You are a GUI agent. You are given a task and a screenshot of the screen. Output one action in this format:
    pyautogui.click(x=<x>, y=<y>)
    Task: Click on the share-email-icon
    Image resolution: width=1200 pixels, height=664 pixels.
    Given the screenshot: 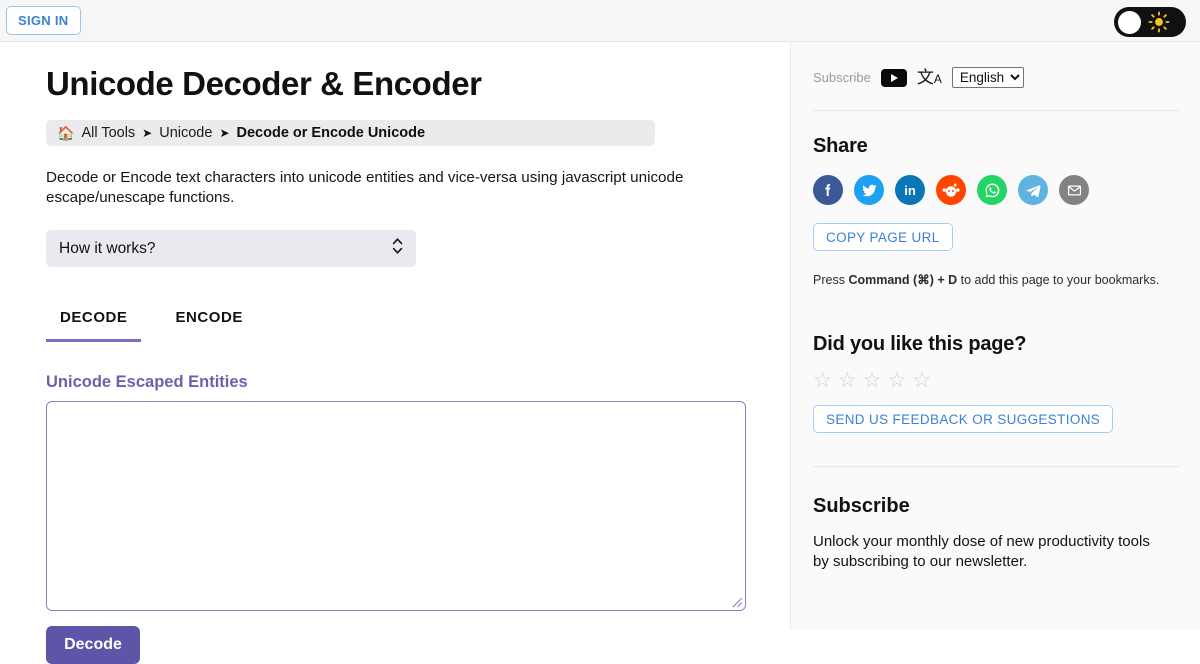 What is the action you would take?
    pyautogui.click(x=1074, y=190)
    